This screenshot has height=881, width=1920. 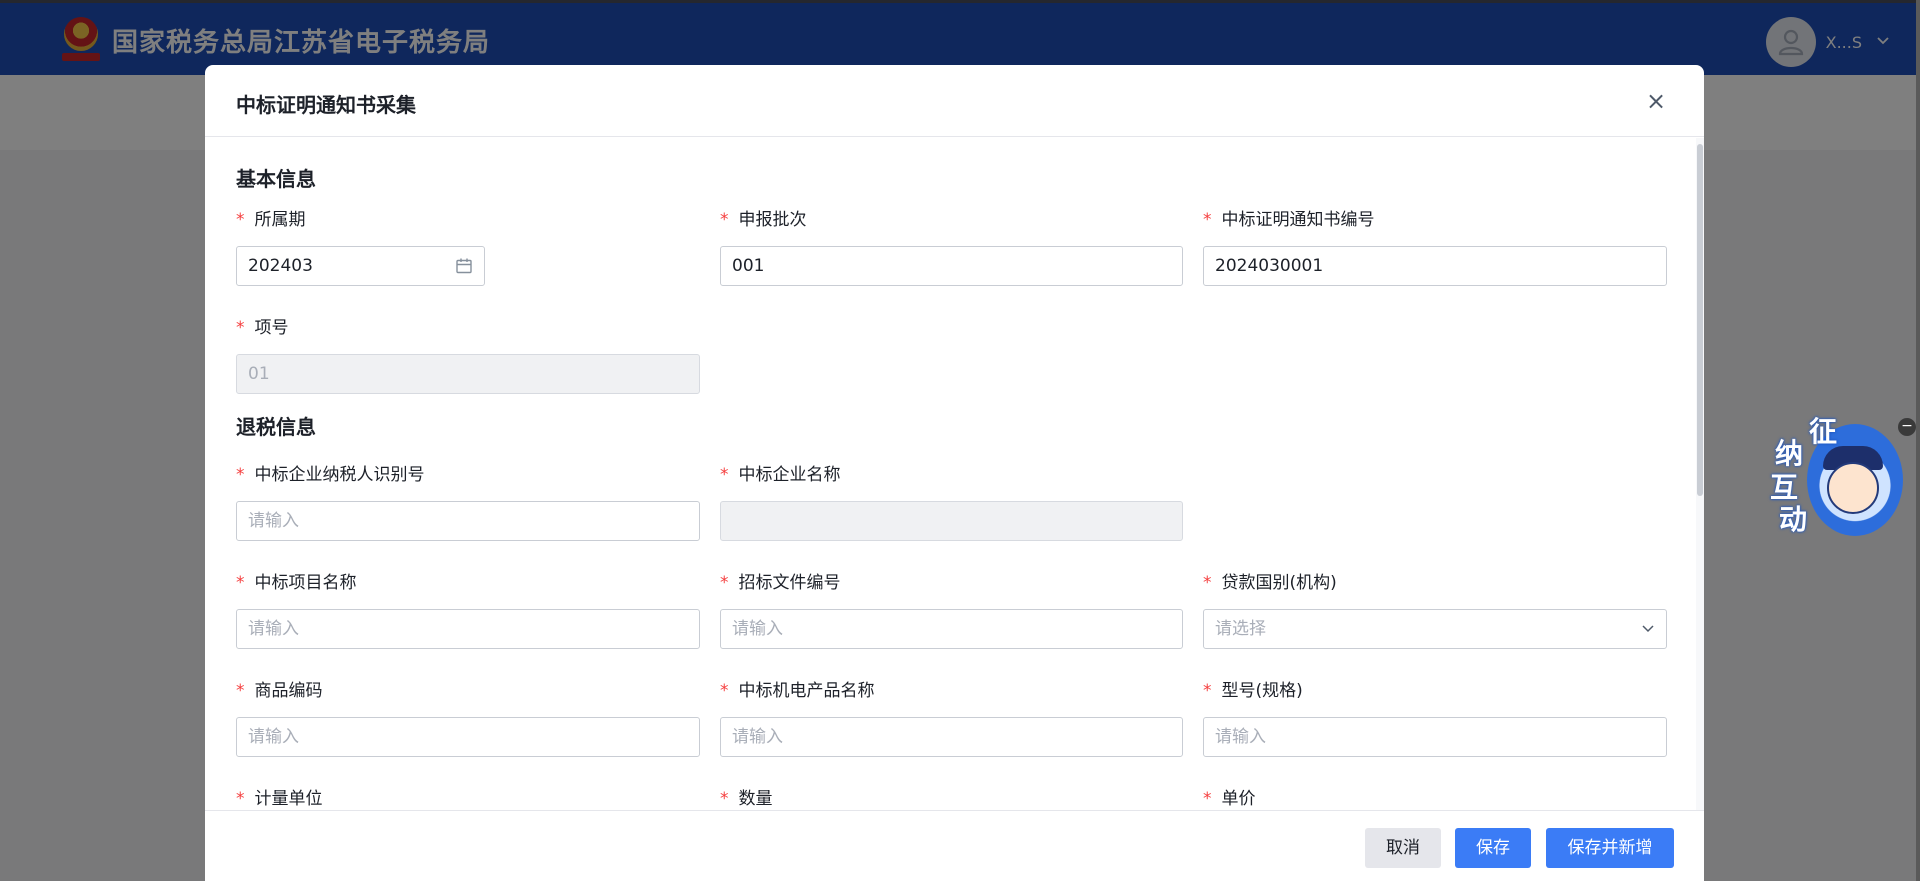 I want to click on field-label: 中标证明通知书编号, so click(x=1298, y=220).